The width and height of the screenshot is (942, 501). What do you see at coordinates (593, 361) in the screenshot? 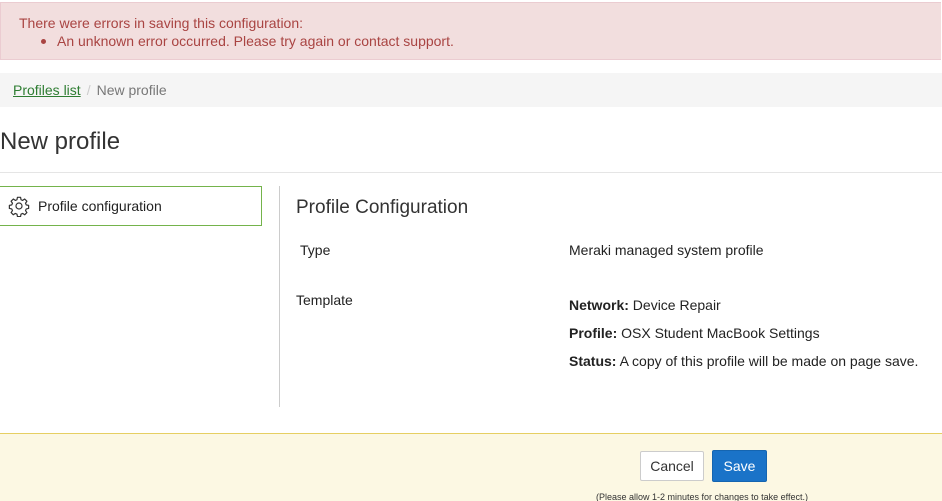
I see `status-key: Status:` at bounding box center [593, 361].